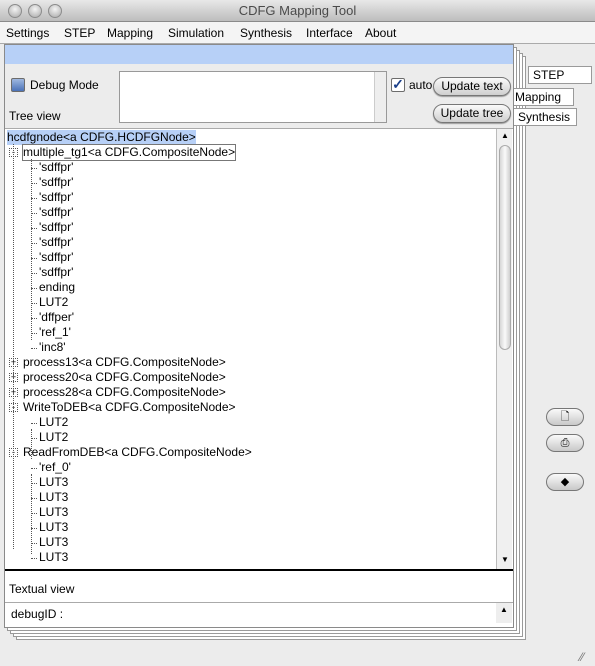 The height and width of the screenshot is (666, 595). What do you see at coordinates (196, 33) in the screenshot?
I see `menu-simulation: Simulation` at bounding box center [196, 33].